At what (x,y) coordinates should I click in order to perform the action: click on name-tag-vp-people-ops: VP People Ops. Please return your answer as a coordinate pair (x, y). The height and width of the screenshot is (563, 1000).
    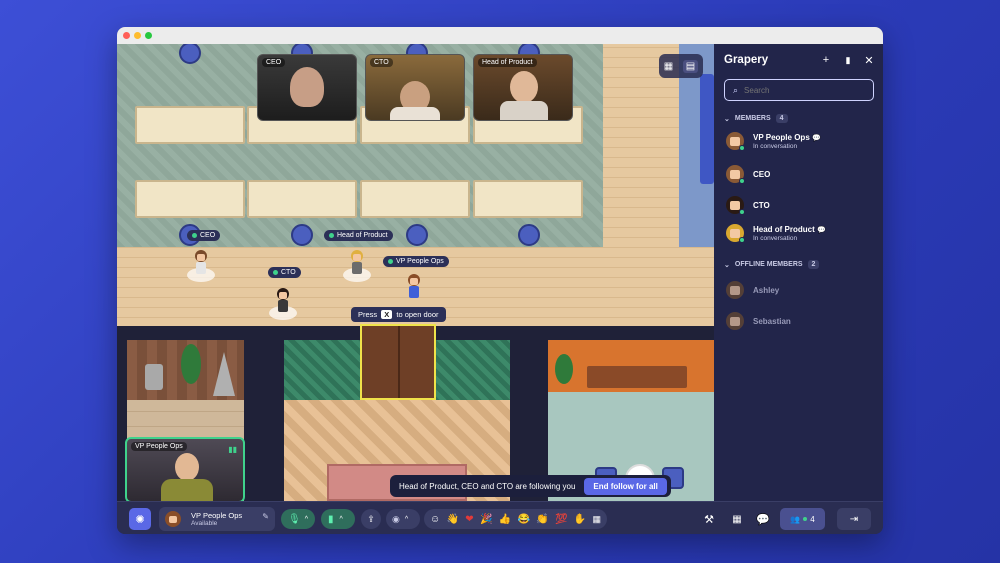
    Looking at the image, I should click on (416, 261).